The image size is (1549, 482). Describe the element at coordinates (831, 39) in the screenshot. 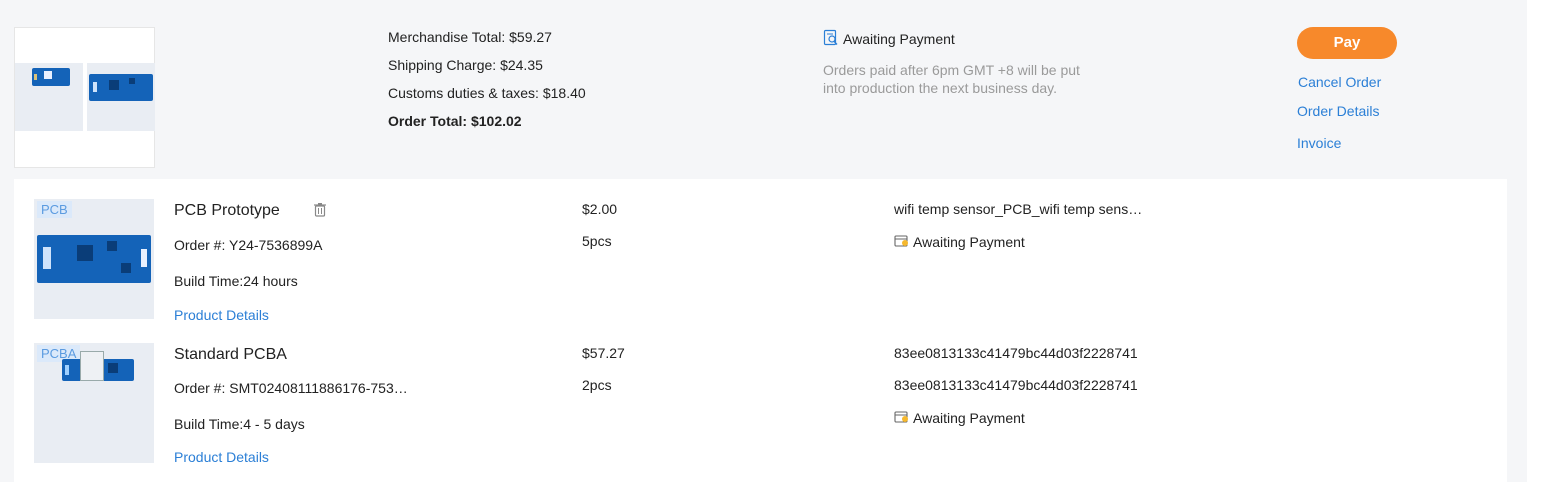

I see `payment-search-icon` at that location.